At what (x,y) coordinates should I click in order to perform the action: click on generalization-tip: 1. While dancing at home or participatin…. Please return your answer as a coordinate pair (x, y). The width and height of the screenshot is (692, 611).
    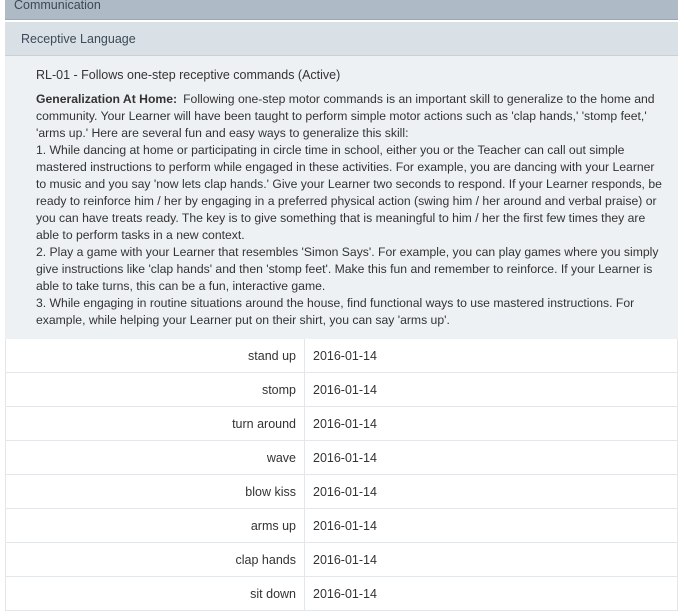
    Looking at the image, I should click on (349, 192).